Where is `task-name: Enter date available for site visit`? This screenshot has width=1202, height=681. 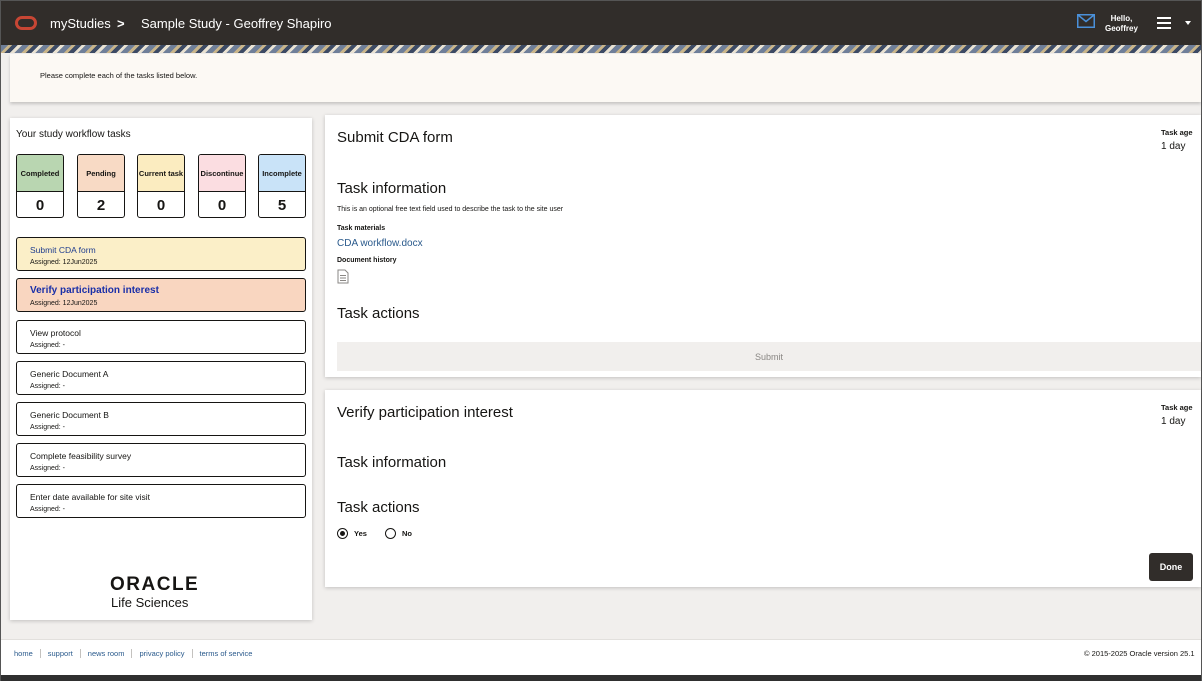 task-name: Enter date available for site visit is located at coordinates (90, 497).